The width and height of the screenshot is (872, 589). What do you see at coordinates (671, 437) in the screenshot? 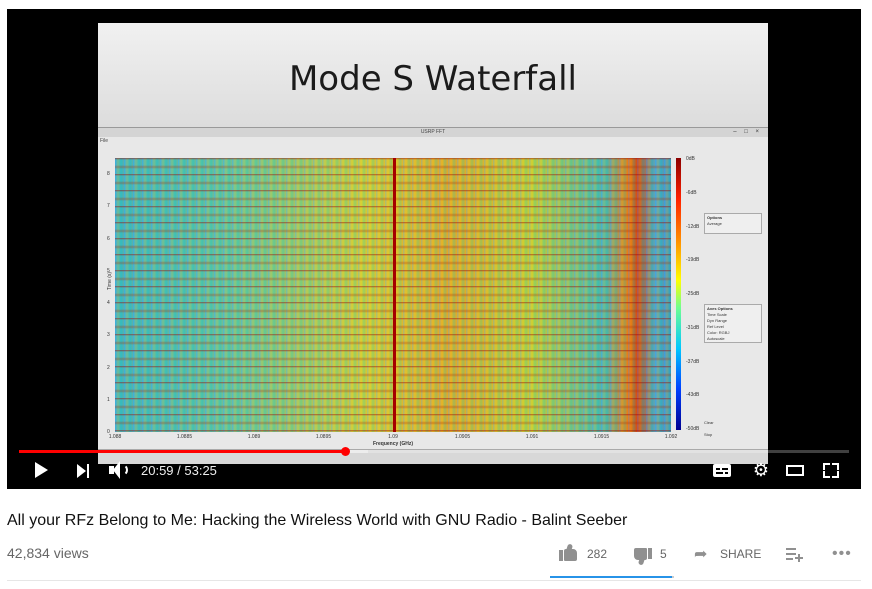
I see `x-tick-label: 1.092` at bounding box center [671, 437].